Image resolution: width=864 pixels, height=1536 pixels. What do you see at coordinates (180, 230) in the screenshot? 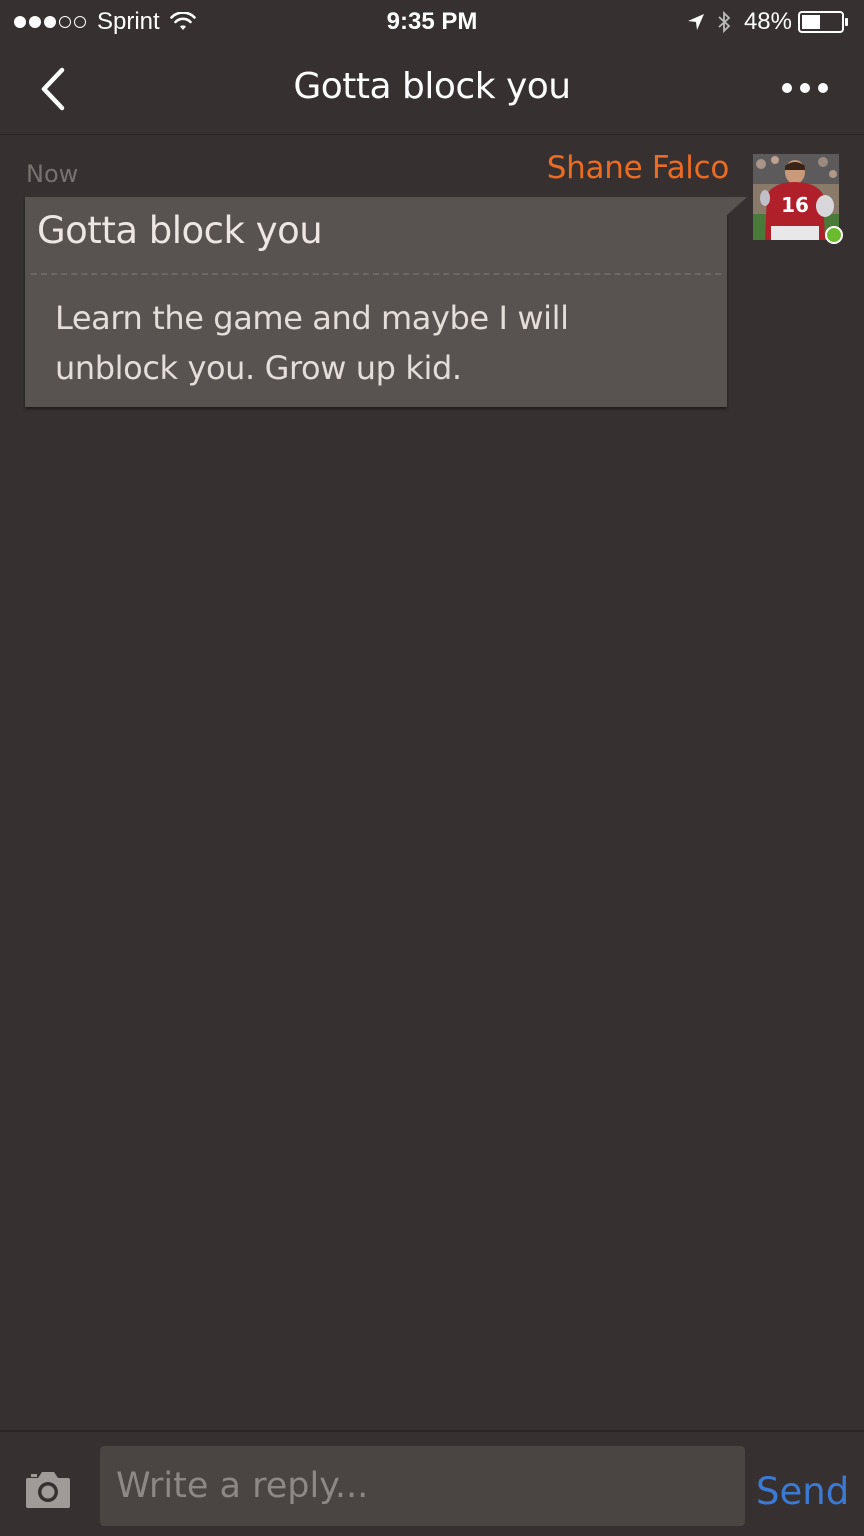
I see `message-subject: Gotta block you` at bounding box center [180, 230].